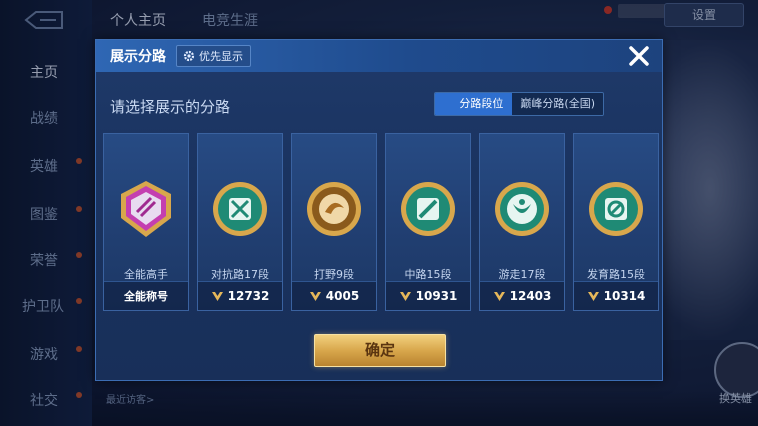  I want to click on lane-card-name: 对抗路17段, so click(240, 274).